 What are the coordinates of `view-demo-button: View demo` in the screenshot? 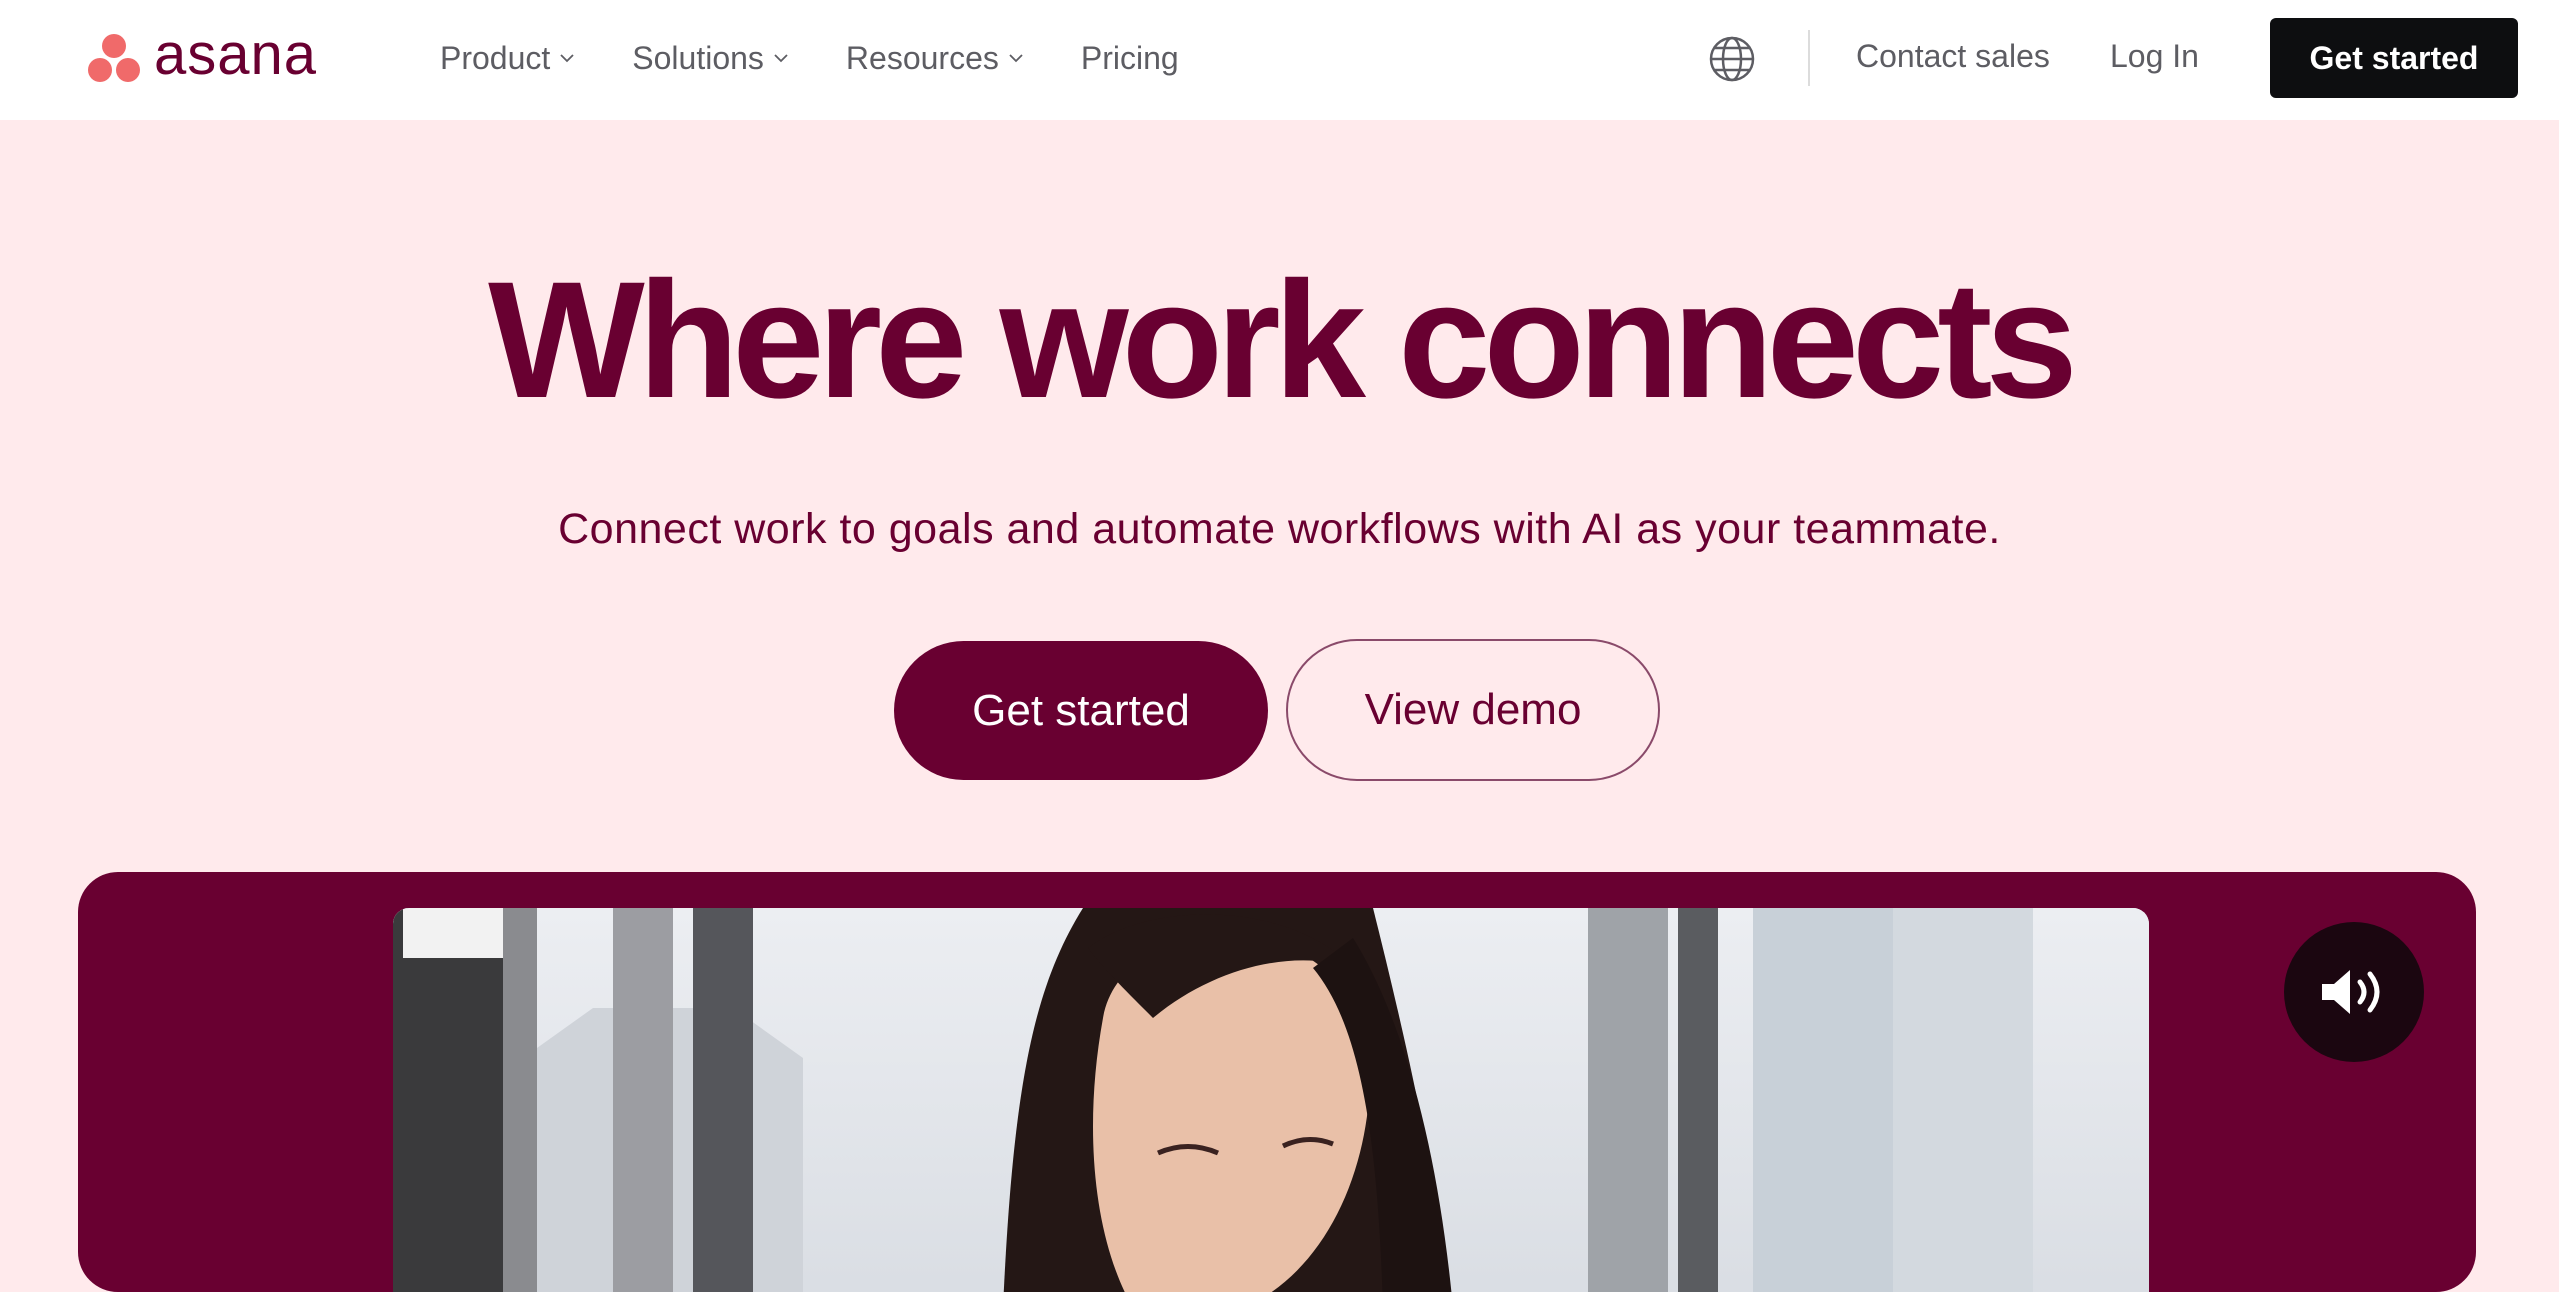 It's located at (1473, 710).